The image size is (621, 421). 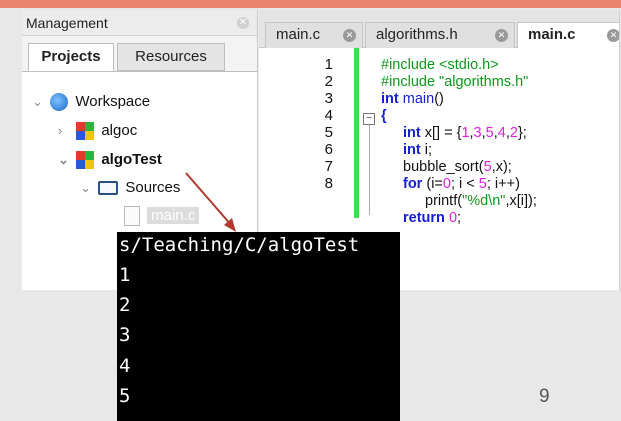 What do you see at coordinates (210, 202) in the screenshot?
I see `annotation-arrow` at bounding box center [210, 202].